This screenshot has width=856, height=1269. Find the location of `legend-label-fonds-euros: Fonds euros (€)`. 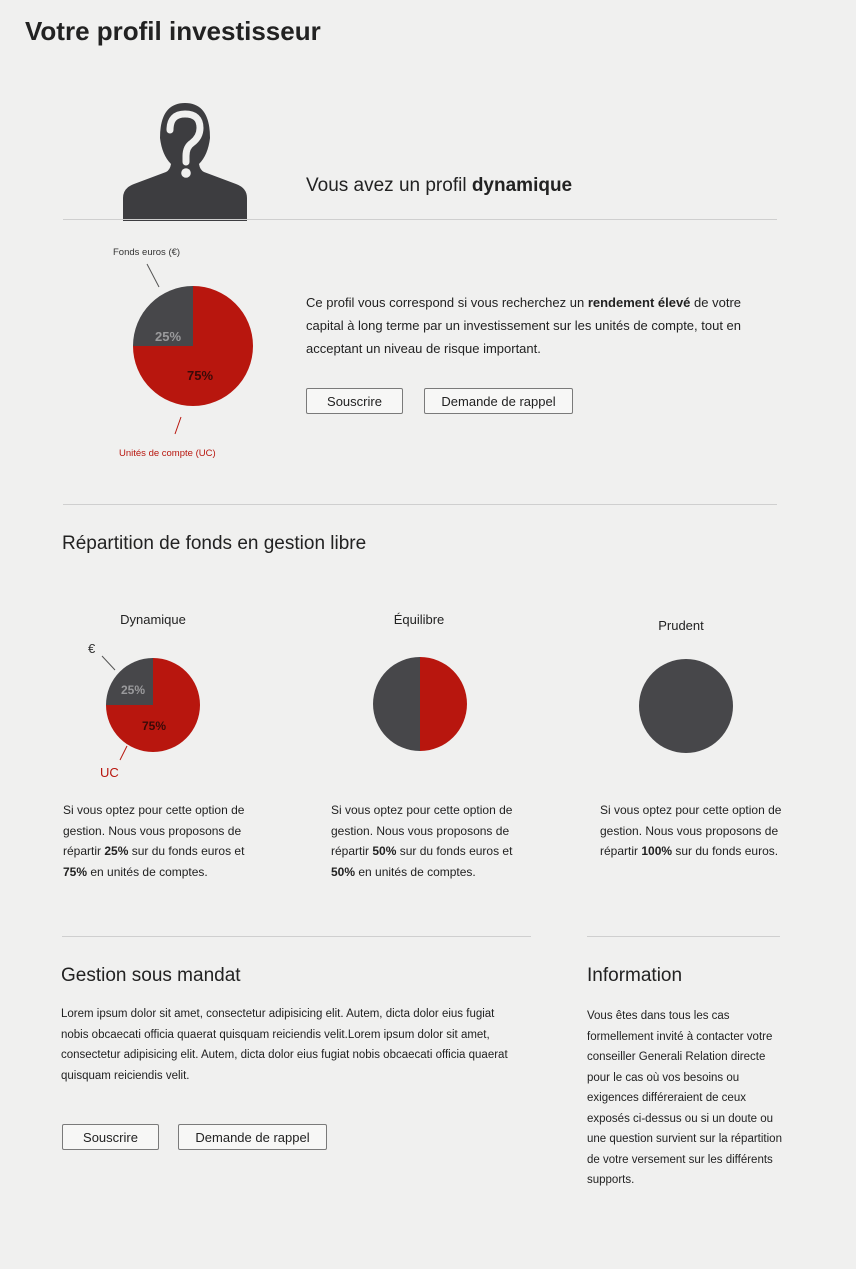

legend-label-fonds-euros: Fonds euros (€) is located at coordinates (146, 252).